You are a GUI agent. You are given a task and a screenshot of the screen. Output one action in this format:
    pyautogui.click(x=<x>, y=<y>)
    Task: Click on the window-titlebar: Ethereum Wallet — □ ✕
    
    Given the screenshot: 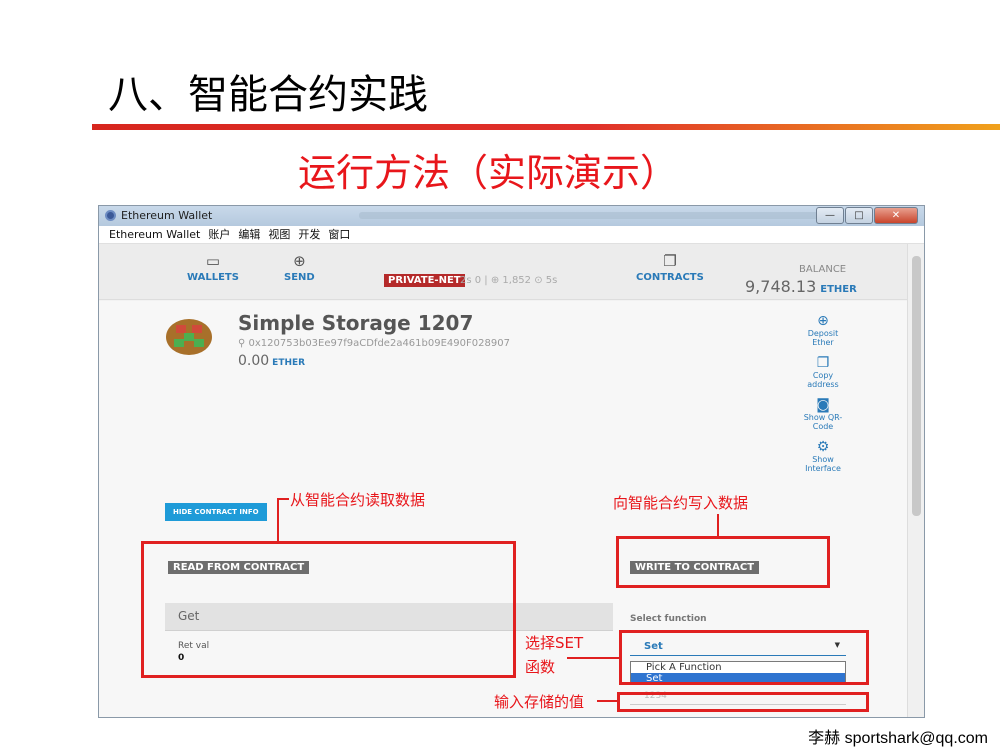 What is the action you would take?
    pyautogui.click(x=511, y=216)
    